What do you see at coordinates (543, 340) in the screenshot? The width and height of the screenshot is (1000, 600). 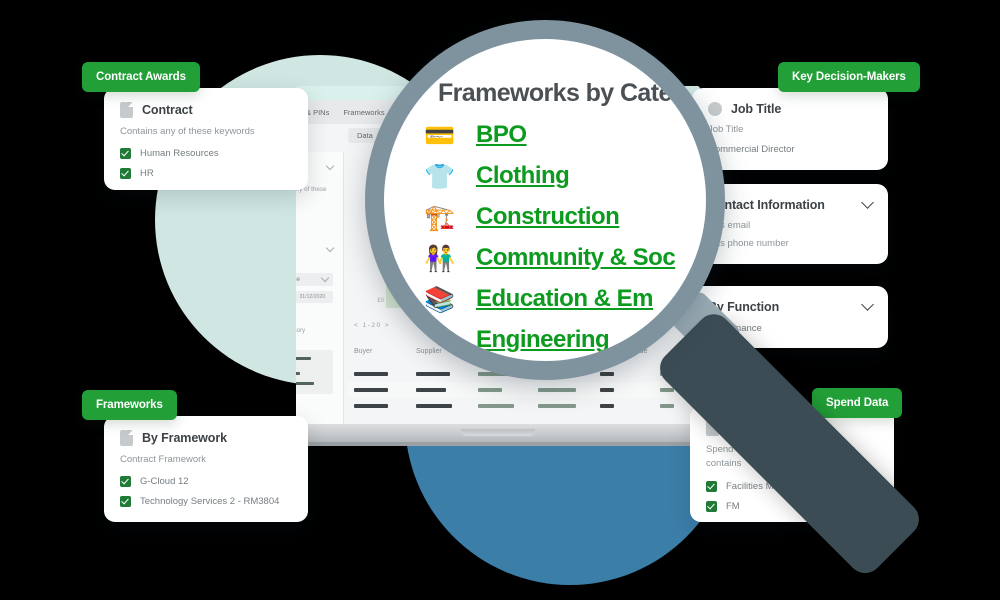 I see `category-link-engineering: Engineering` at bounding box center [543, 340].